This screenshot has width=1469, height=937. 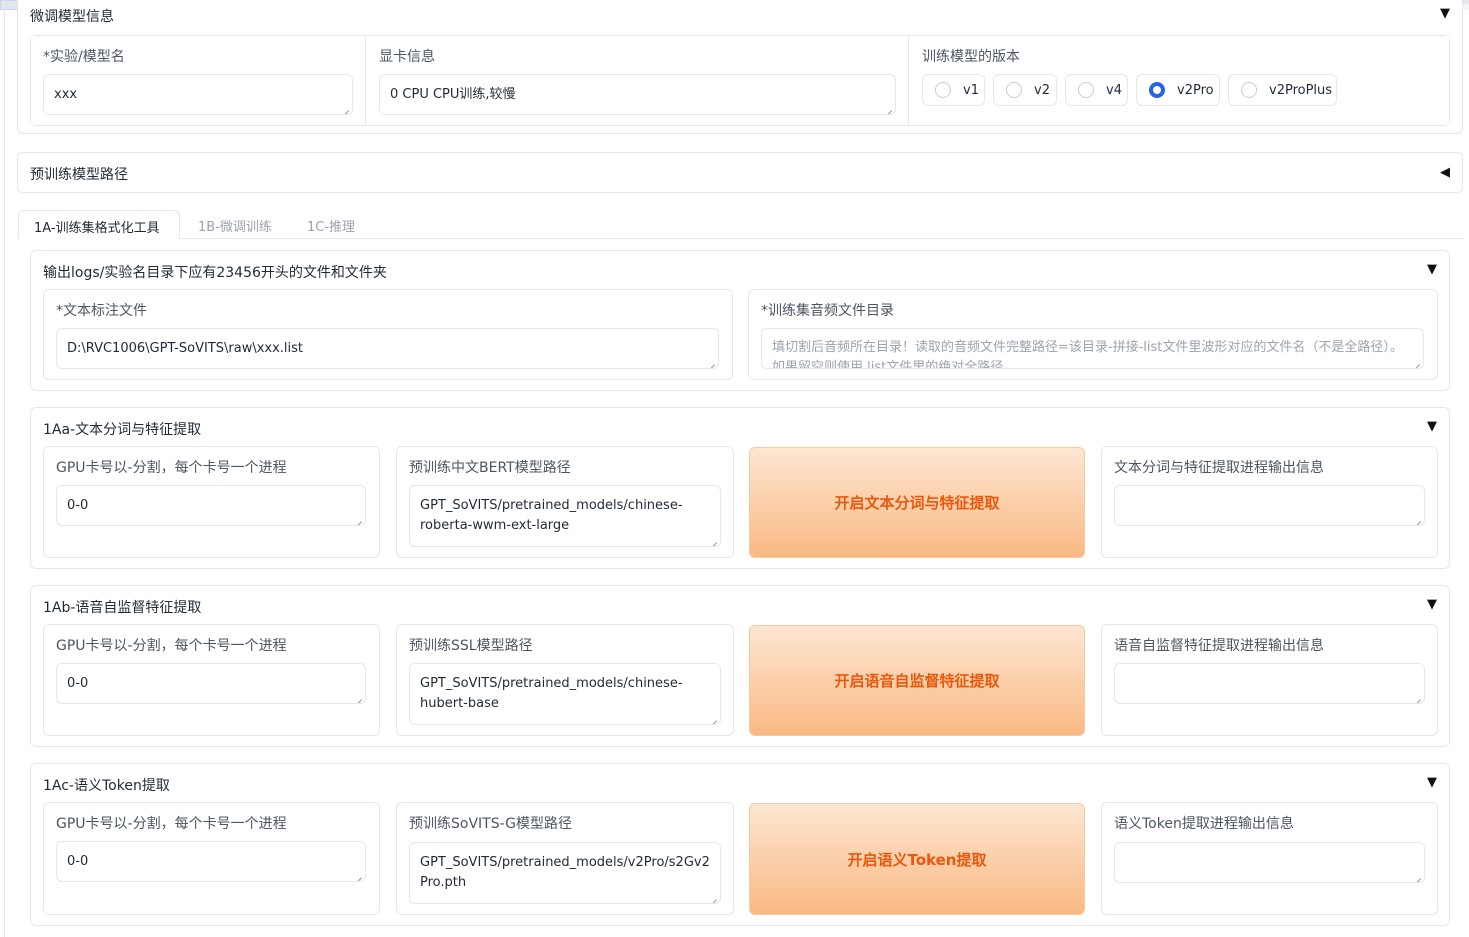 I want to click on left-divider, so click(x=4, y=468).